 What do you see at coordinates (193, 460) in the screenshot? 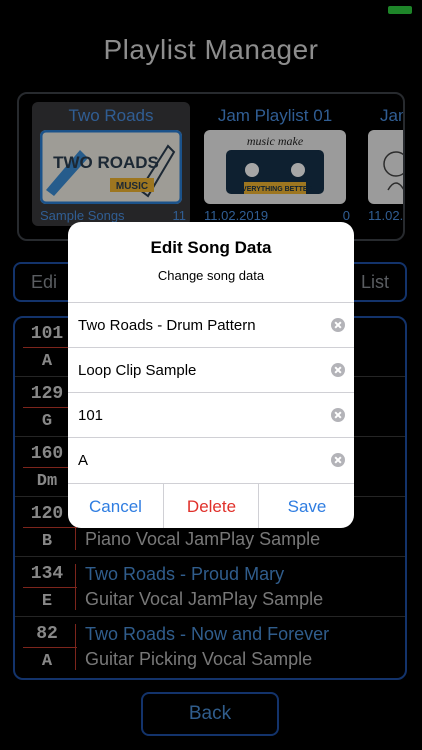
I see `song-key-input` at bounding box center [193, 460].